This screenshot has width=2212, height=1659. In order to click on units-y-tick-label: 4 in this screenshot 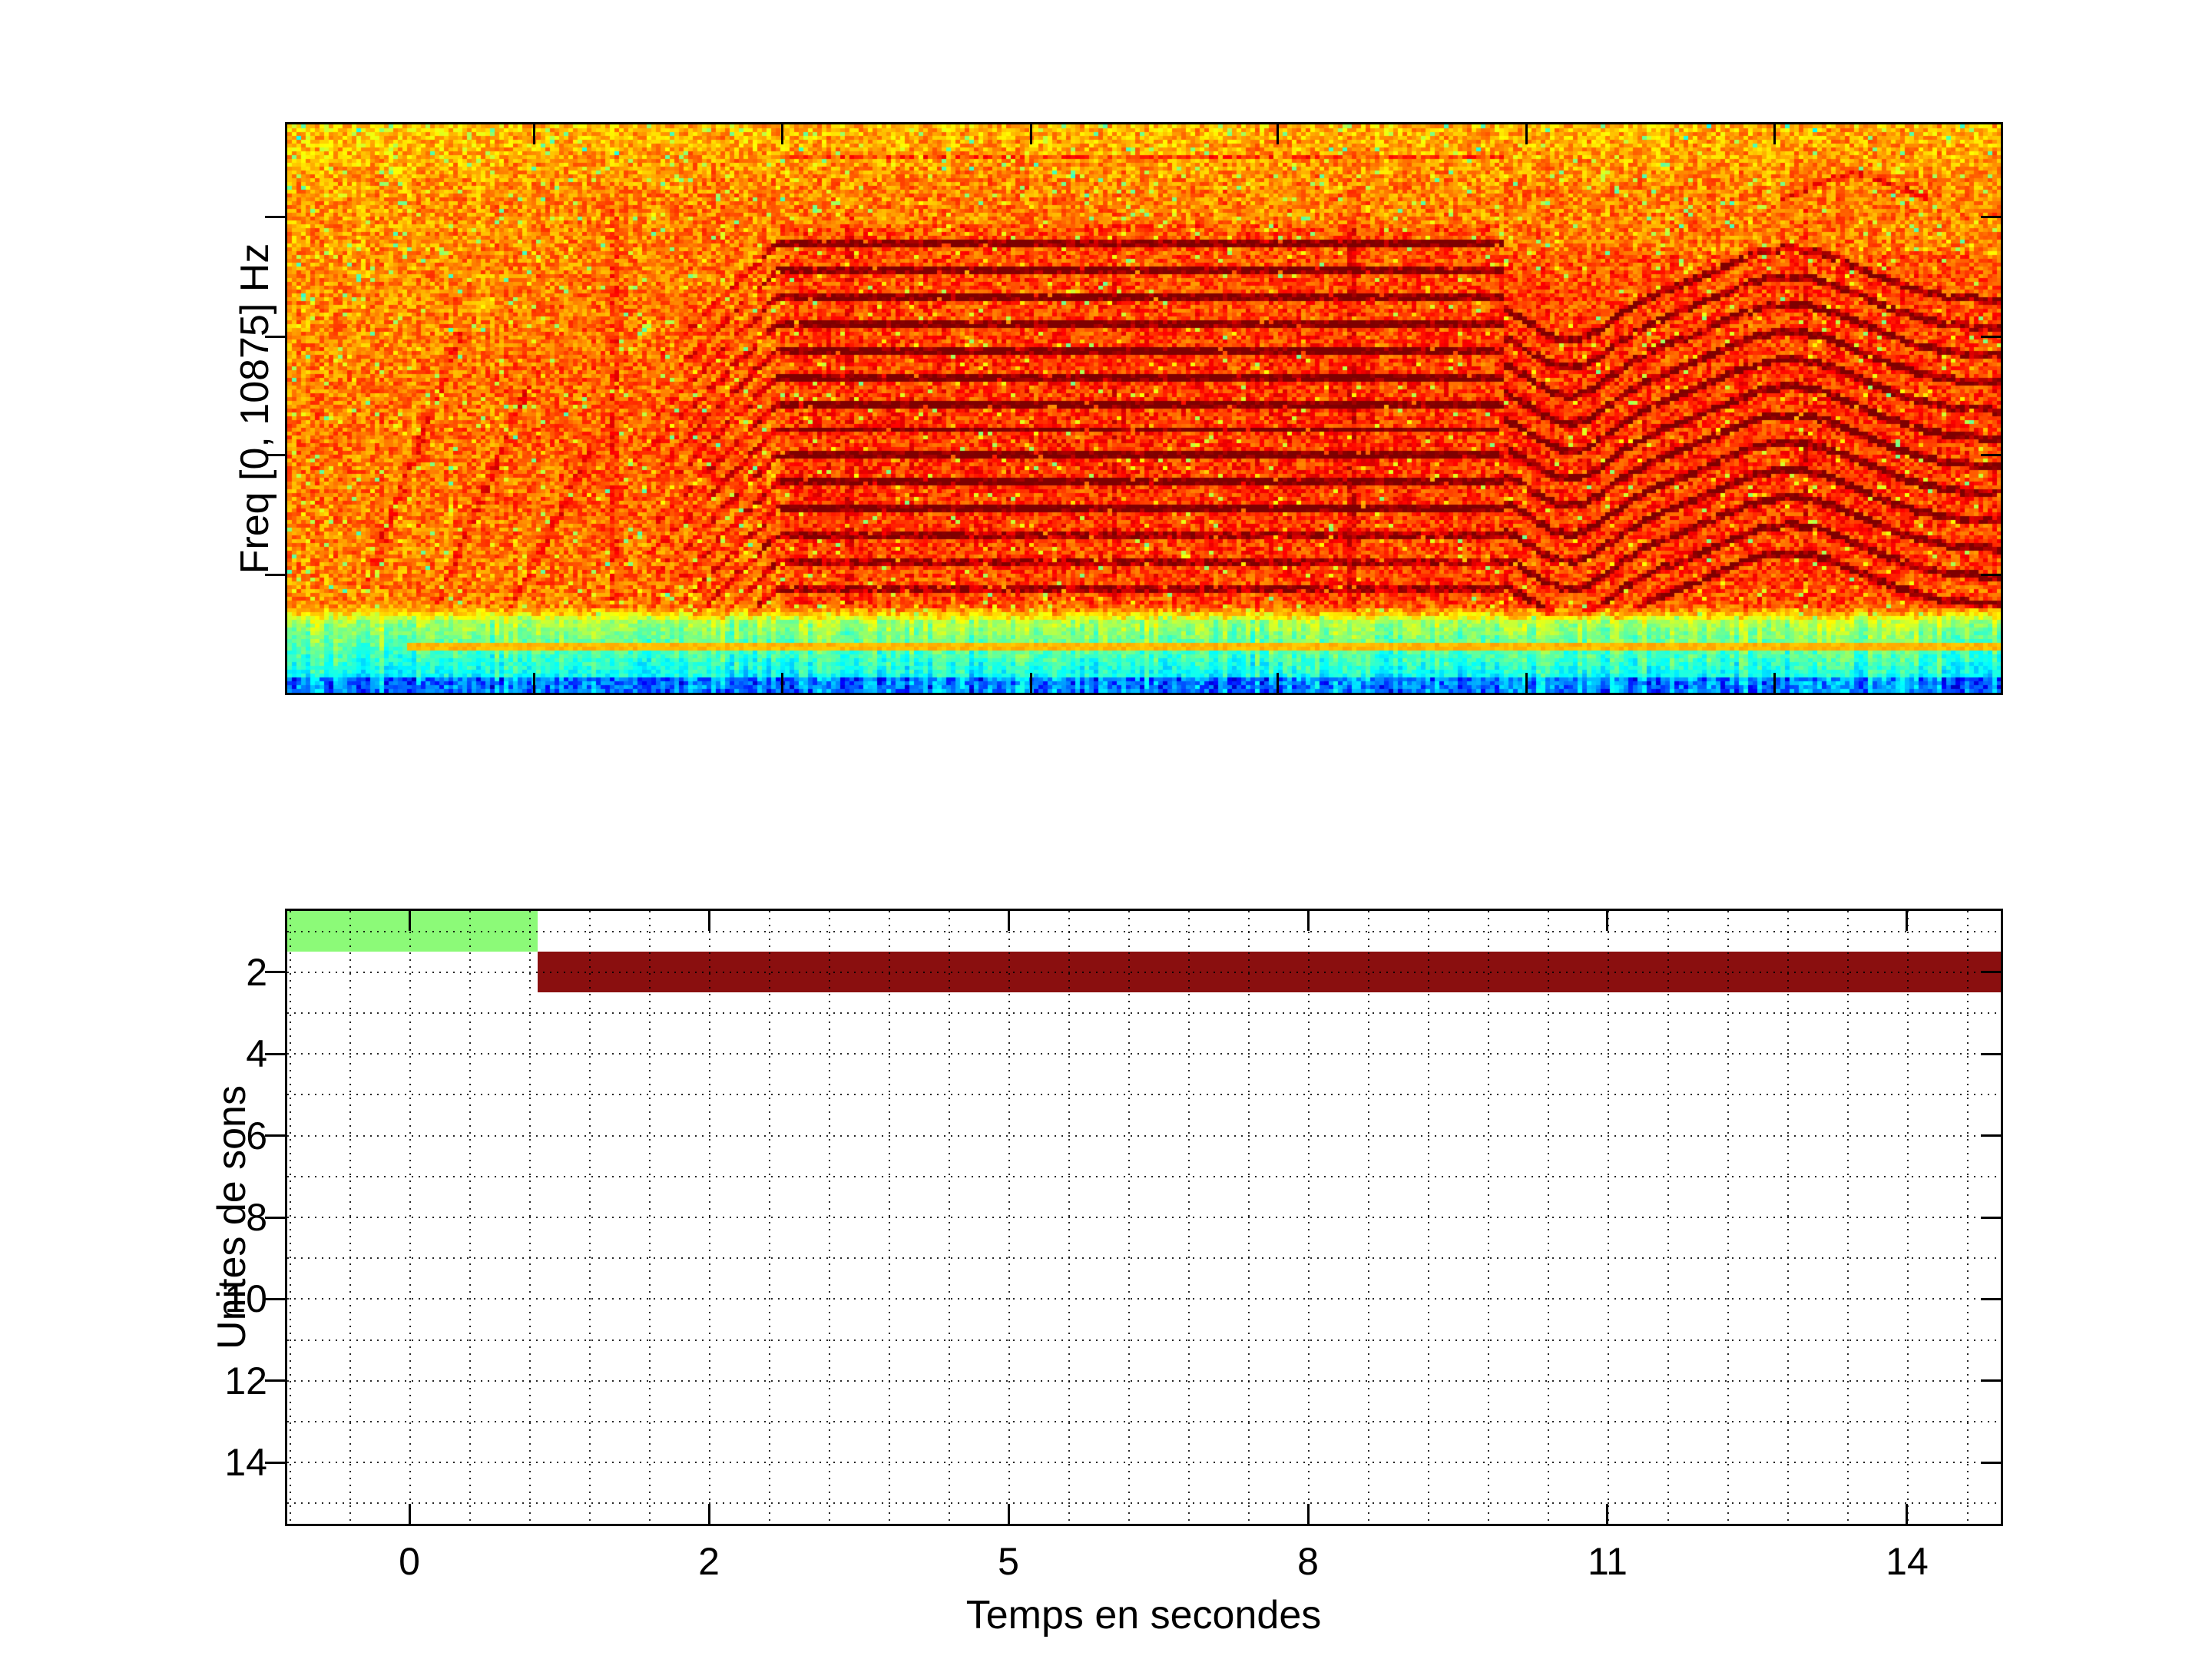, I will do `click(256, 1054)`.